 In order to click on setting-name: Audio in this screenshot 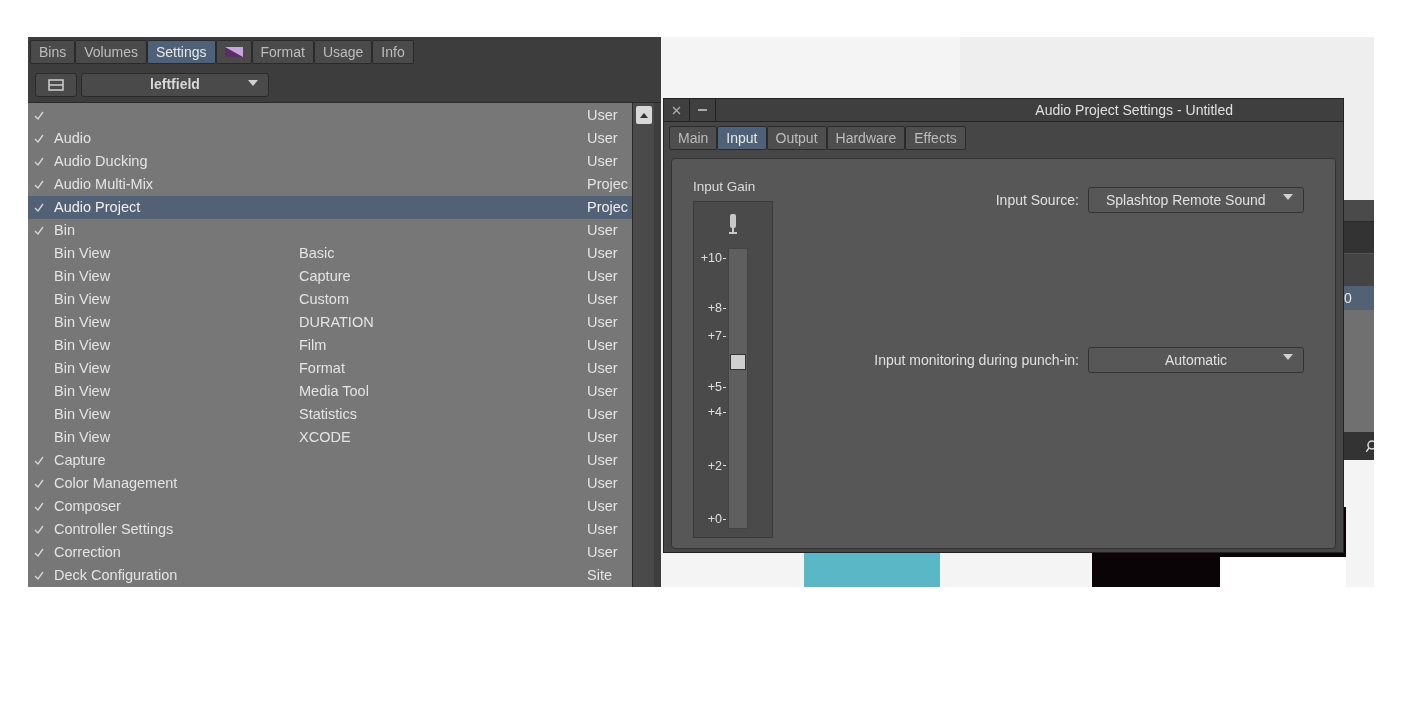, I will do `click(73, 137)`.